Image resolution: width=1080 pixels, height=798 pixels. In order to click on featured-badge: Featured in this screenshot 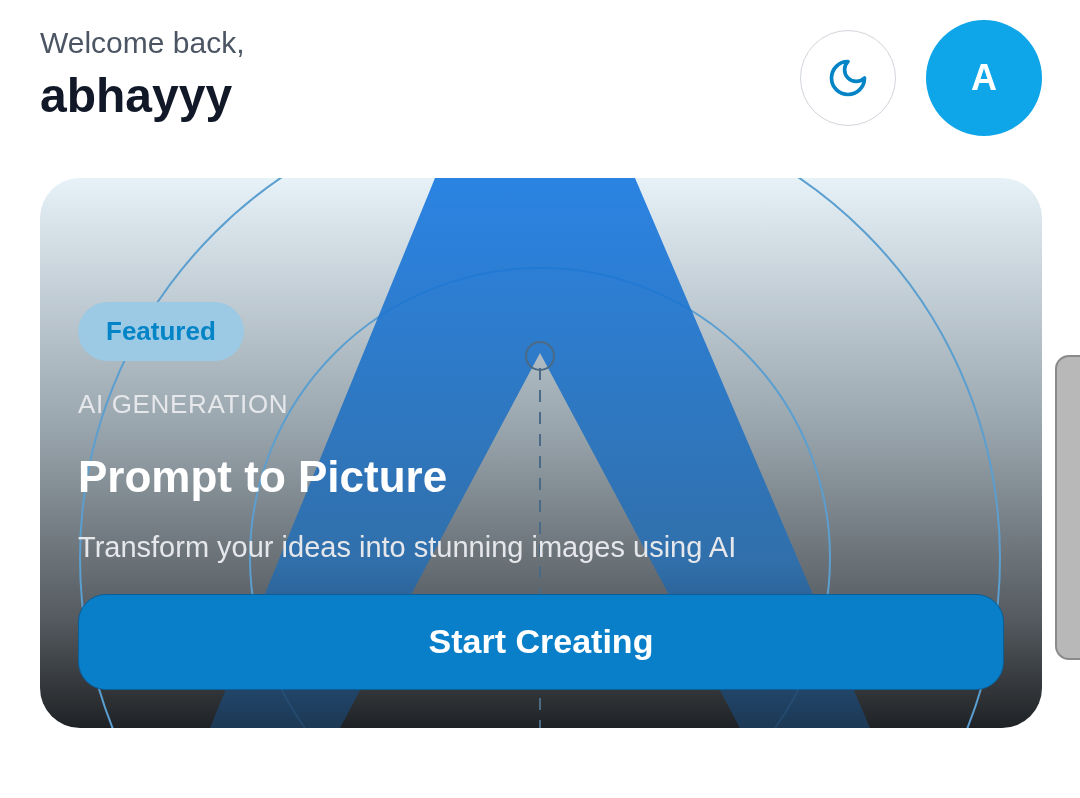, I will do `click(161, 331)`.